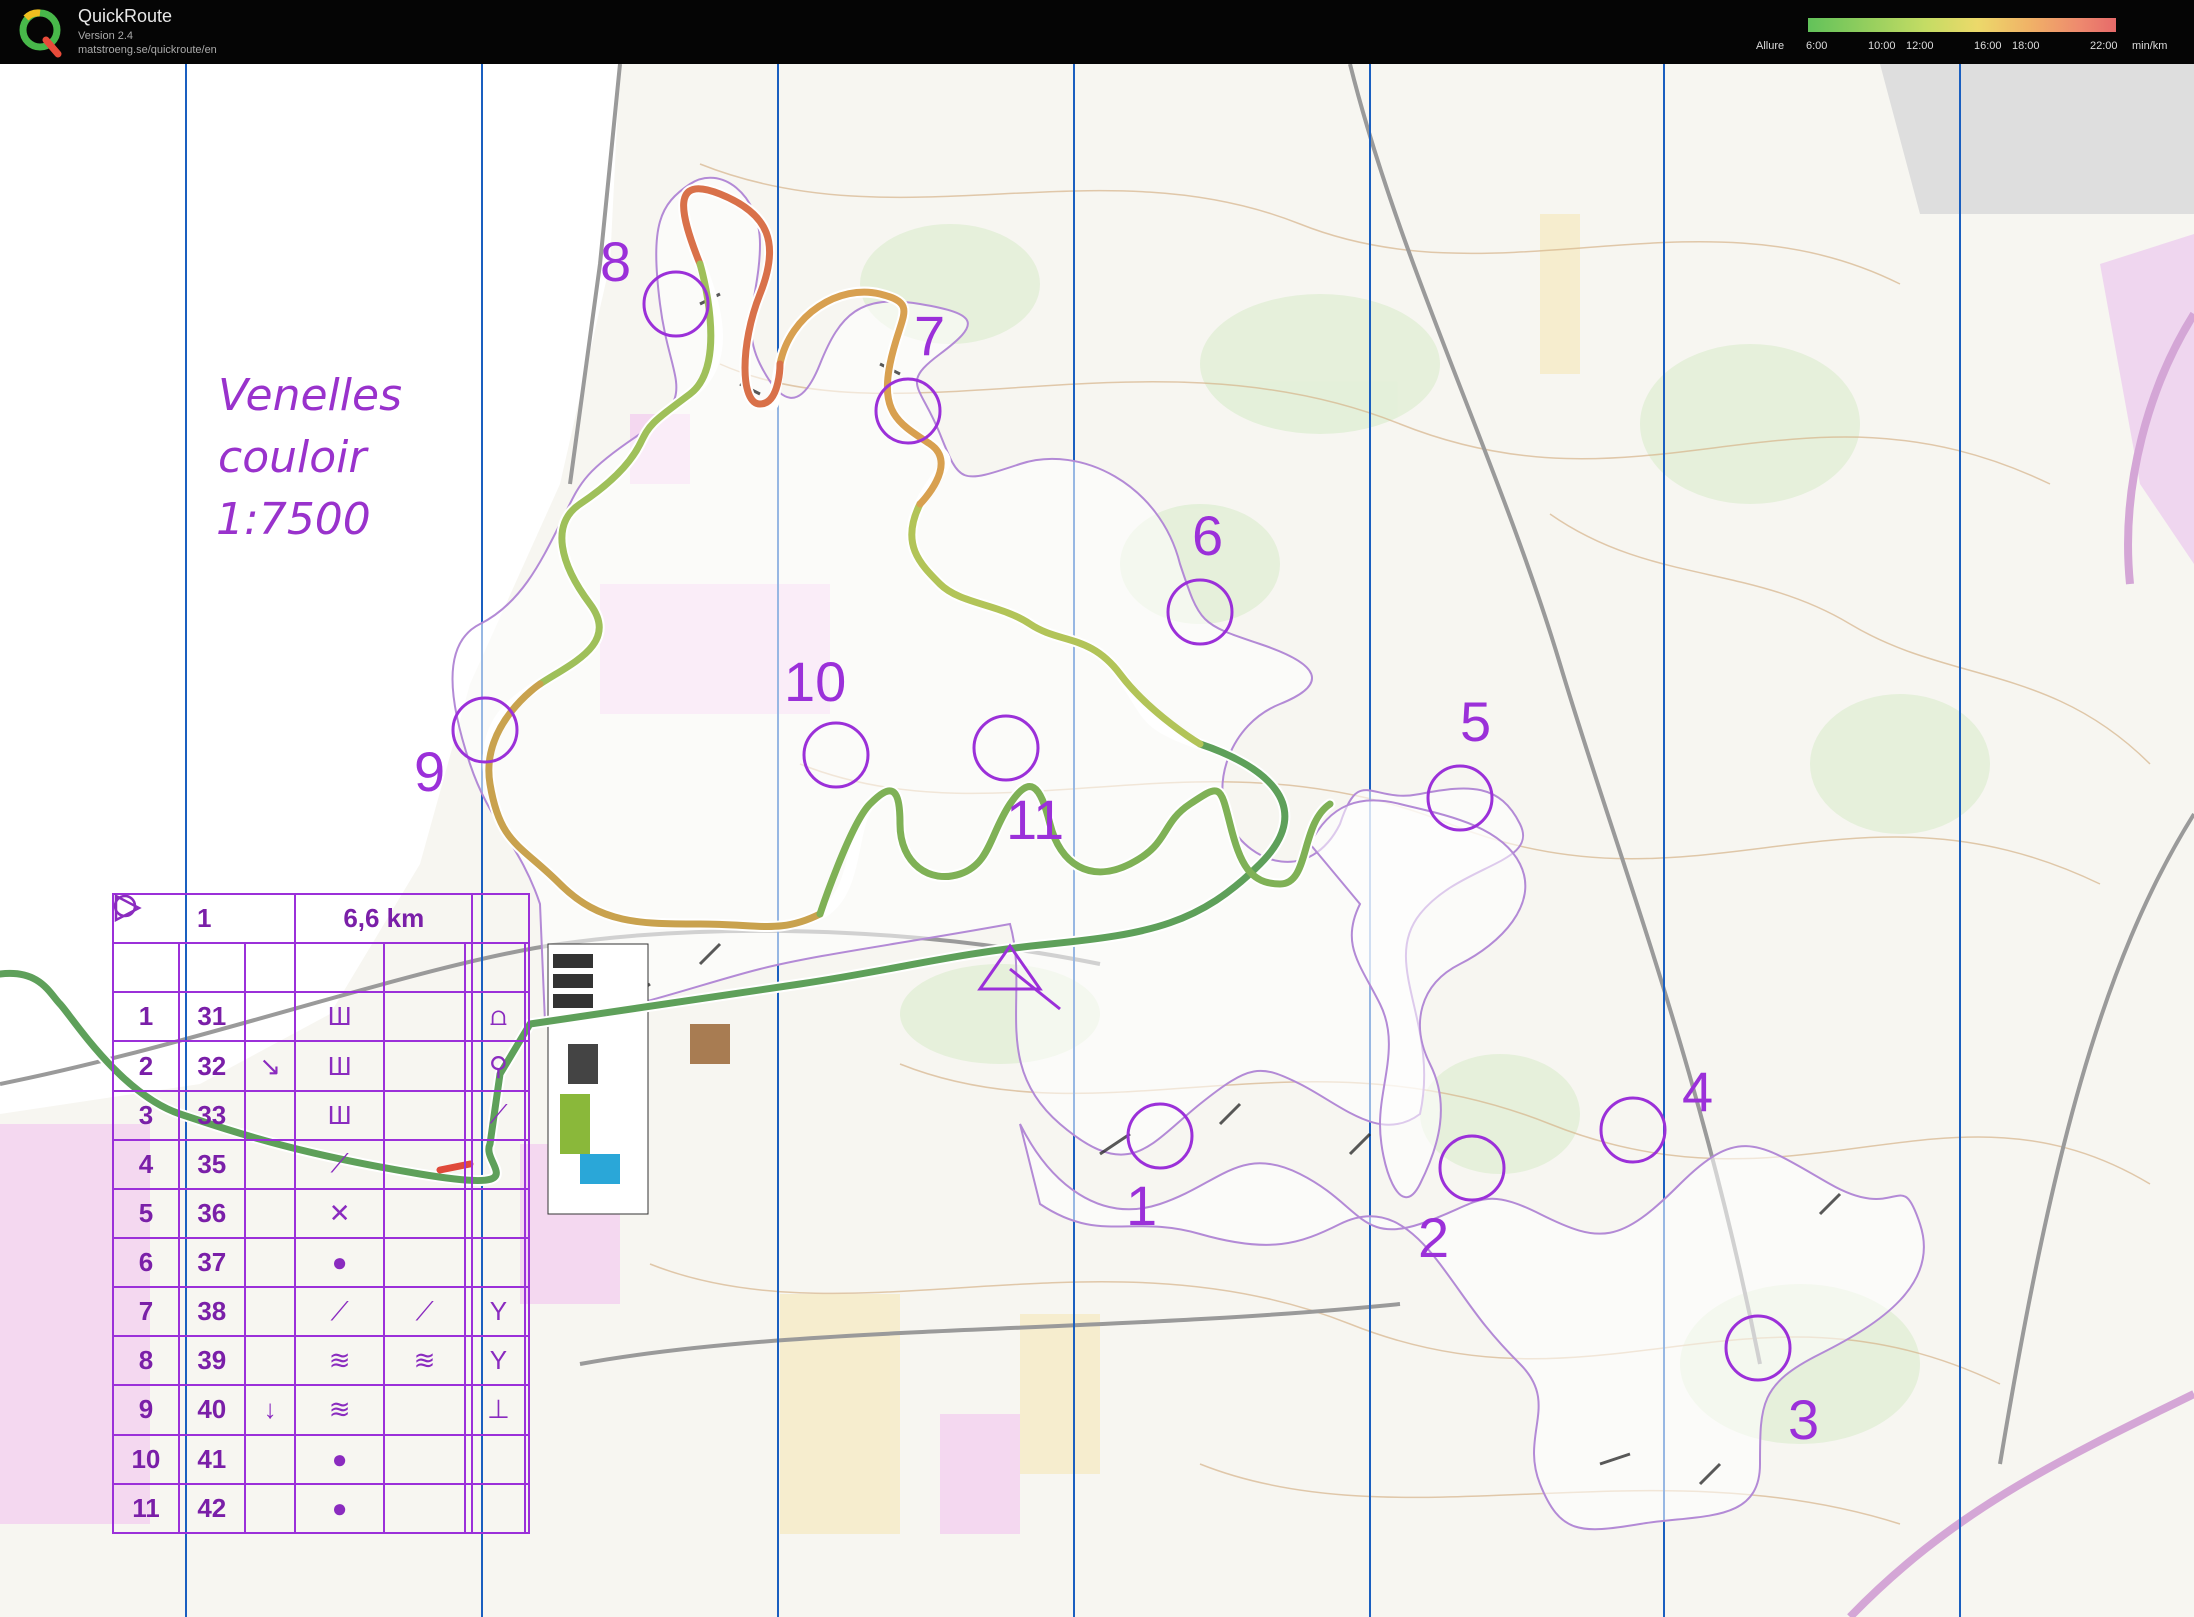 The image size is (2194, 1617). What do you see at coordinates (1804, 1419) in the screenshot?
I see `control-number-3: 3` at bounding box center [1804, 1419].